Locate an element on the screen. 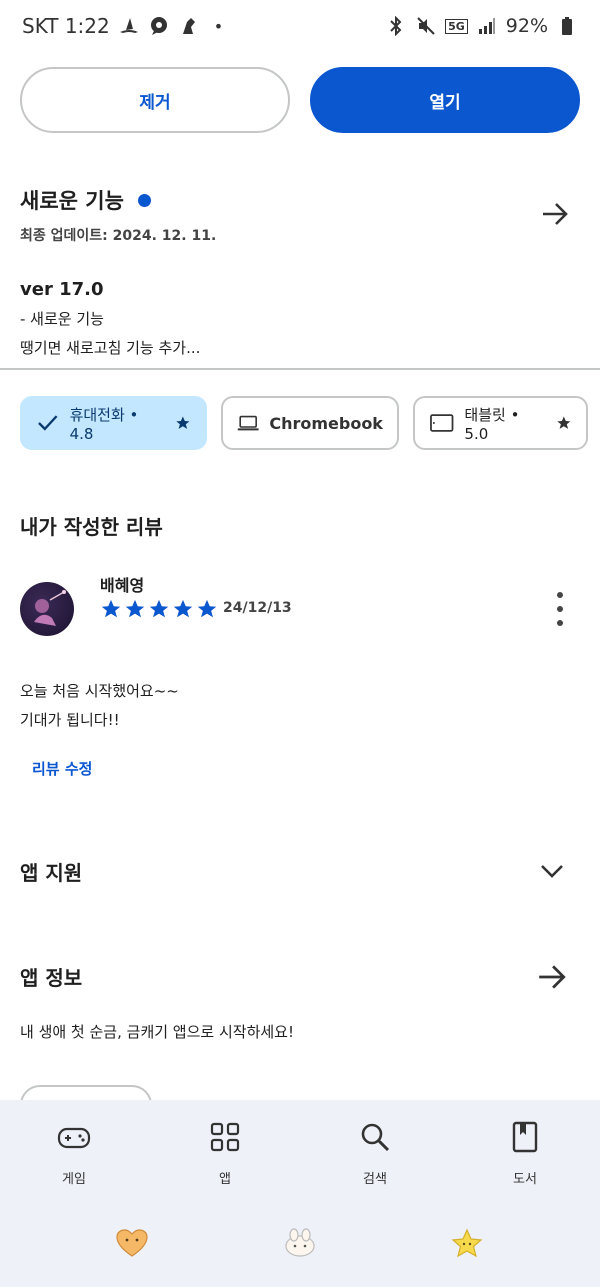  gamepad-icon is located at coordinates (74, 1138).